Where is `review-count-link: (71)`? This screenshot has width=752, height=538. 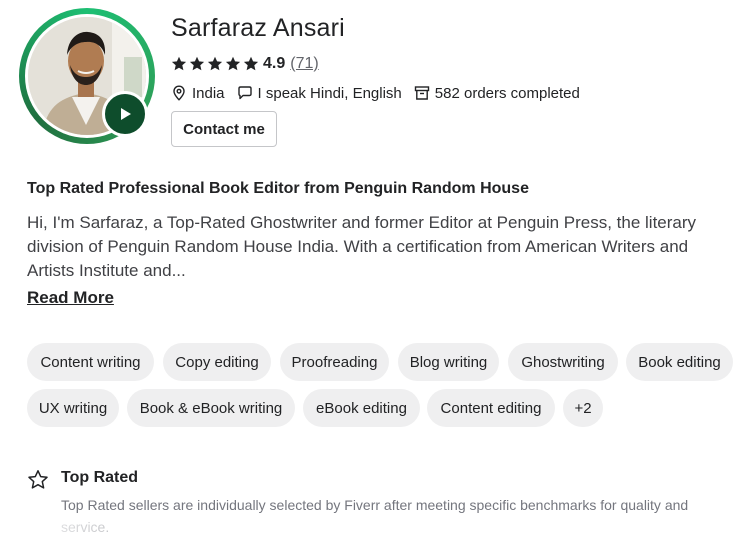
review-count-link: (71) is located at coordinates (304, 64).